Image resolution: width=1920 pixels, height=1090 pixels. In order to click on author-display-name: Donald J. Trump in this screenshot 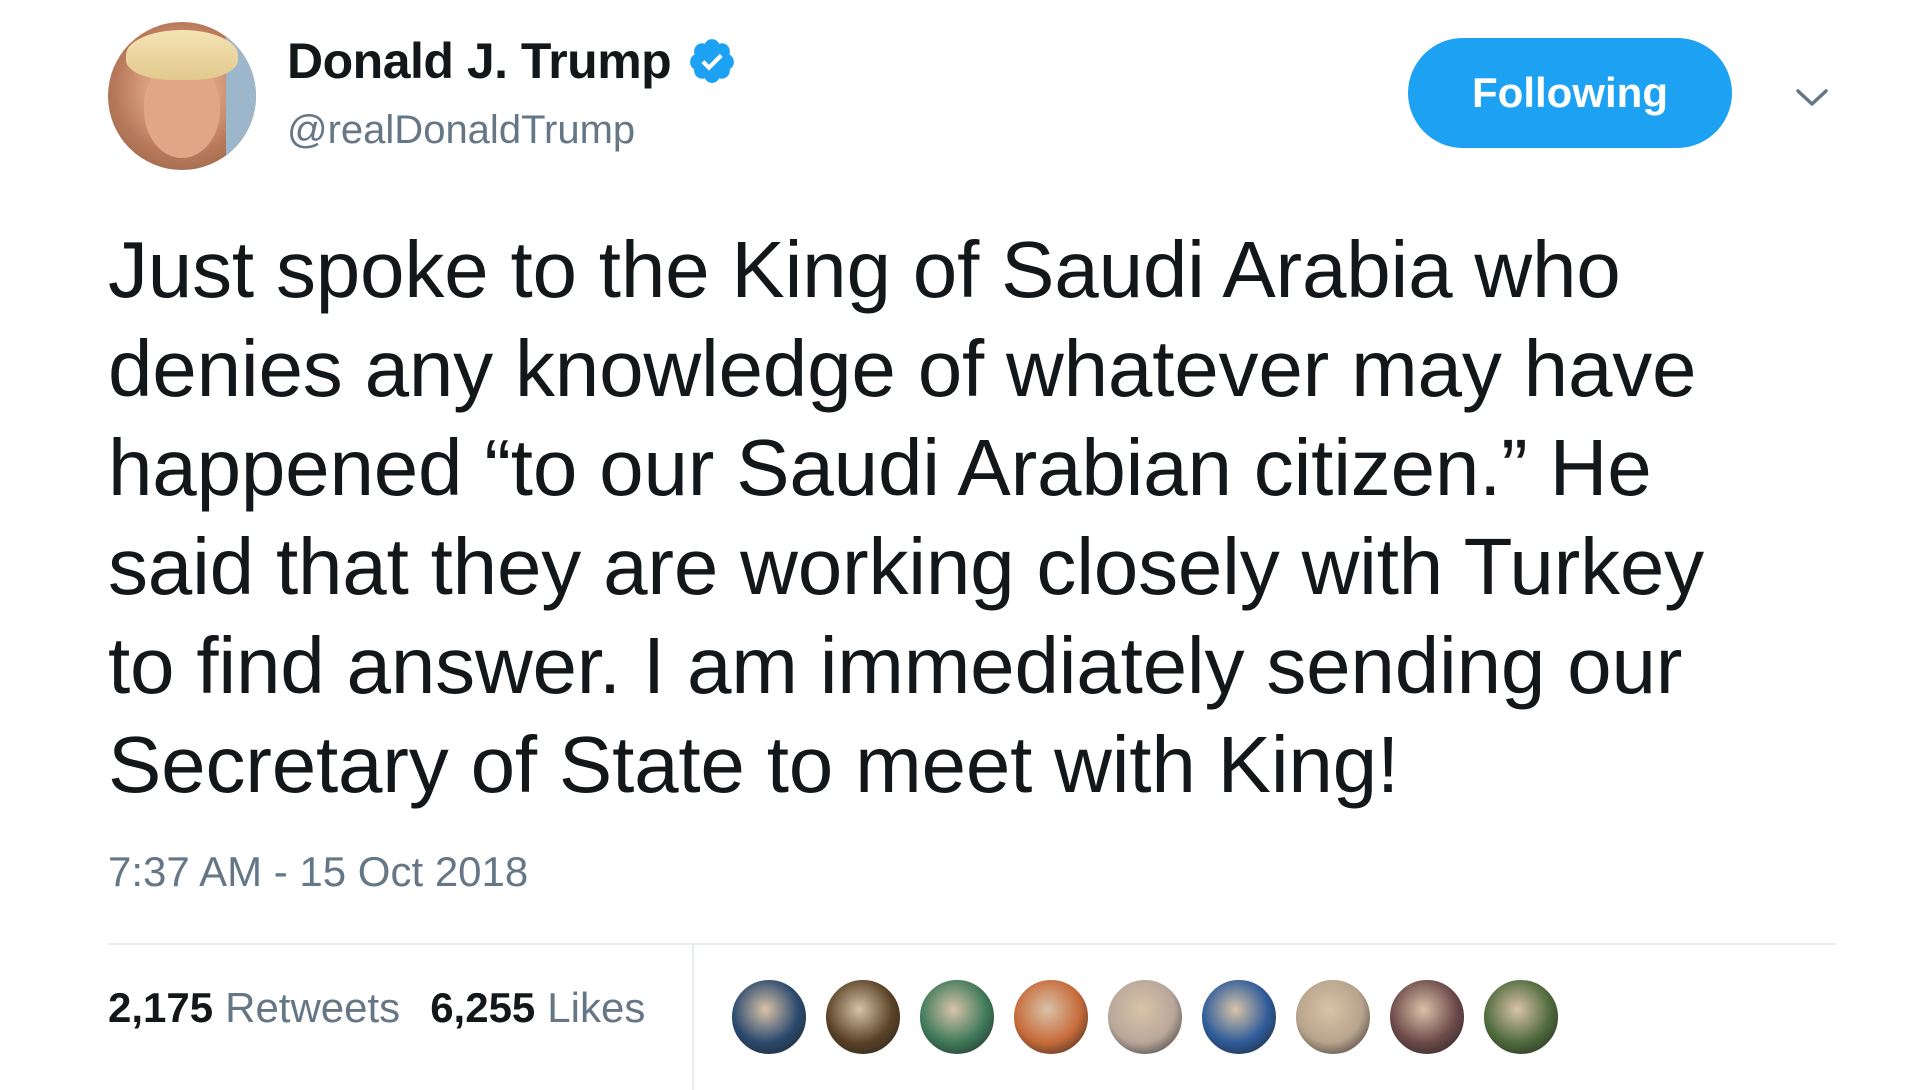, I will do `click(479, 61)`.